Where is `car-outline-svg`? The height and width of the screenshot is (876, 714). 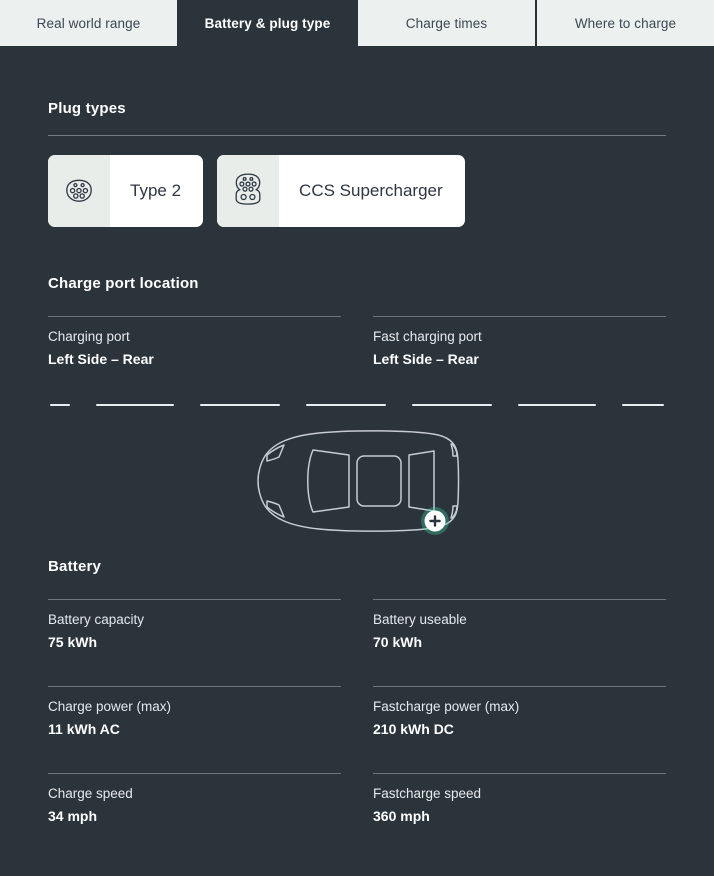
car-outline-svg is located at coordinates (358, 482).